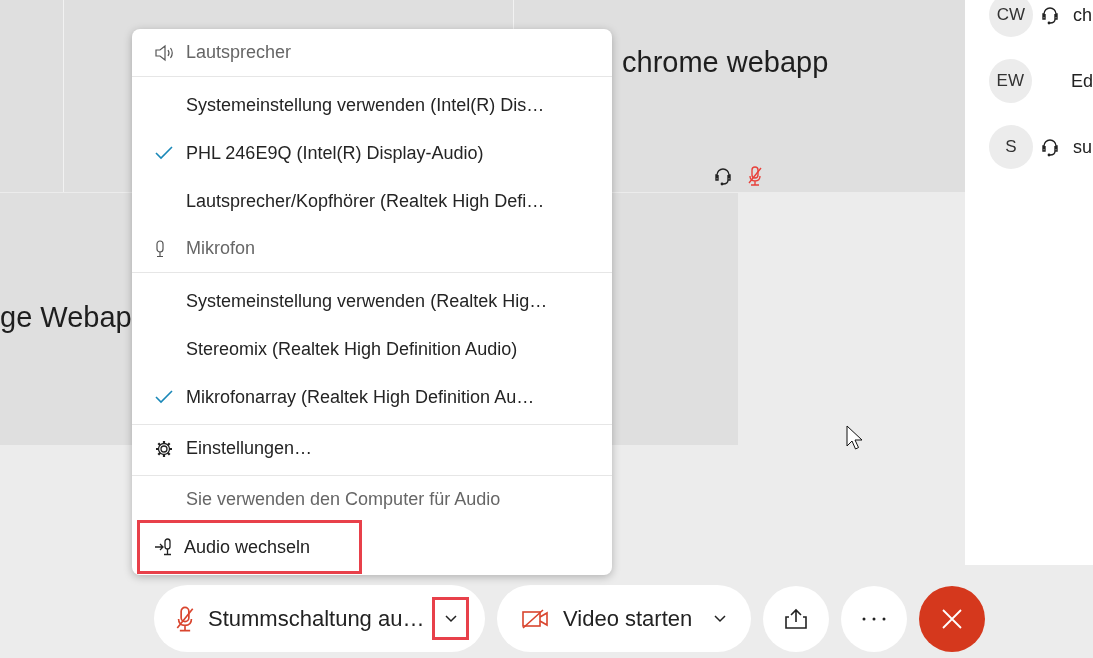  What do you see at coordinates (1010, 81) in the screenshot?
I see `avatar: EW` at bounding box center [1010, 81].